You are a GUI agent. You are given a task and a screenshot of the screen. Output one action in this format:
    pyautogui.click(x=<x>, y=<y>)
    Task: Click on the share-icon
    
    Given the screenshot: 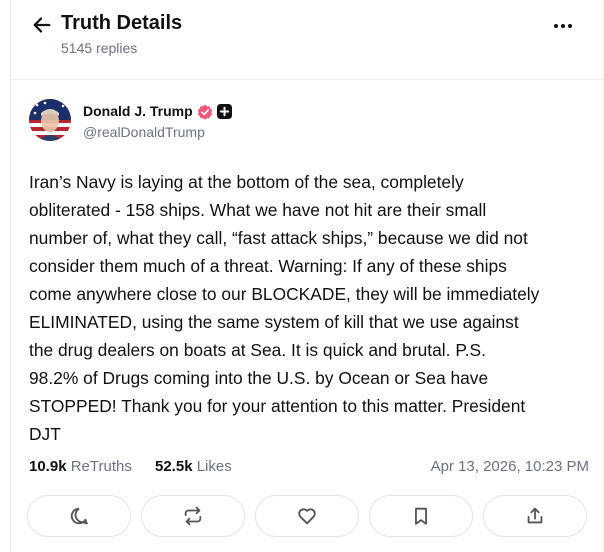 What is the action you would take?
    pyautogui.click(x=535, y=515)
    